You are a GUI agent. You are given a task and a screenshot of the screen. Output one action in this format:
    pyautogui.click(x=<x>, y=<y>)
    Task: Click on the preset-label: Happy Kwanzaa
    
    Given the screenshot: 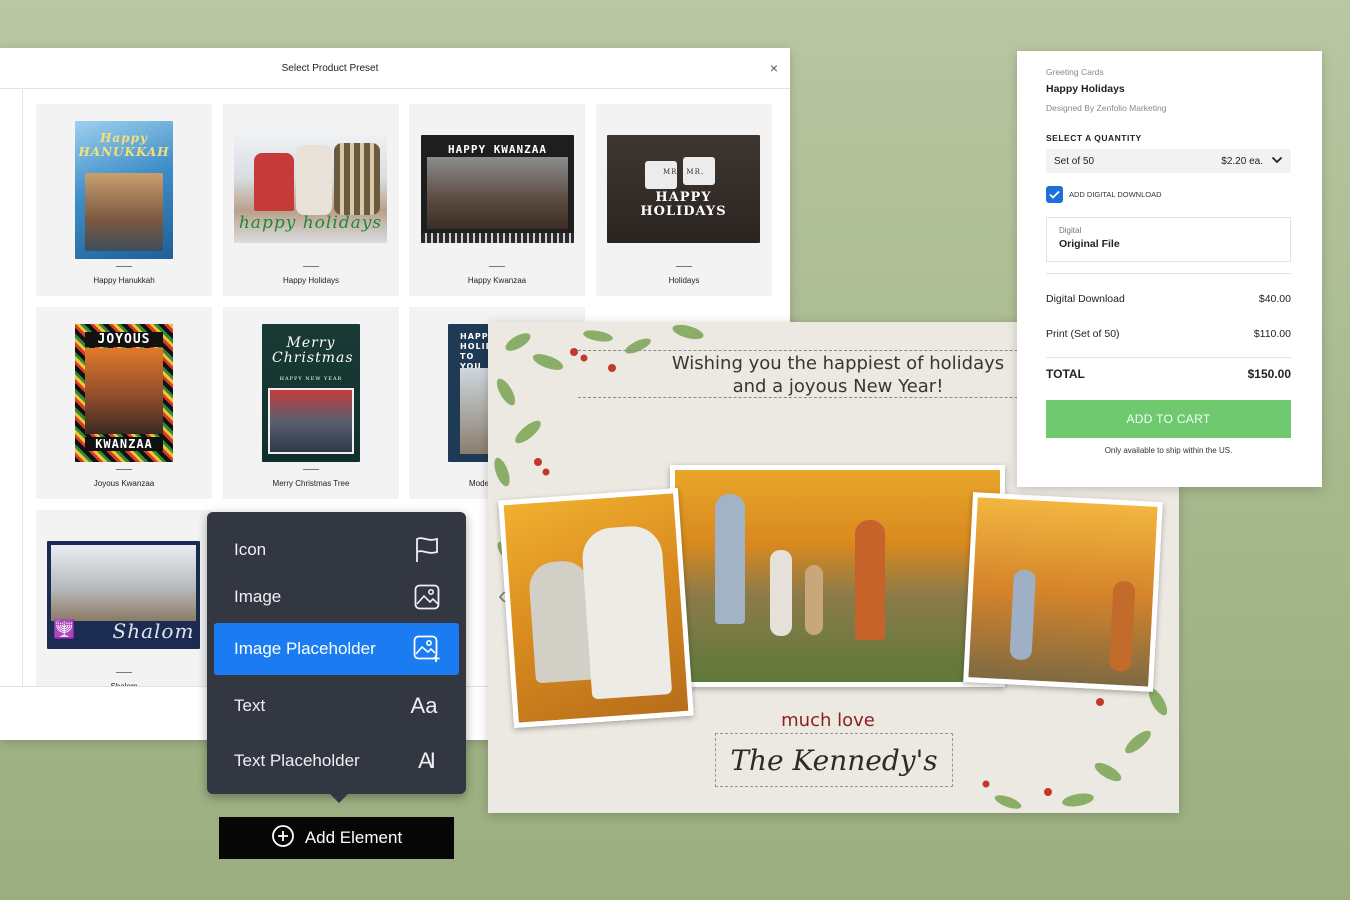 What is the action you would take?
    pyautogui.click(x=497, y=280)
    